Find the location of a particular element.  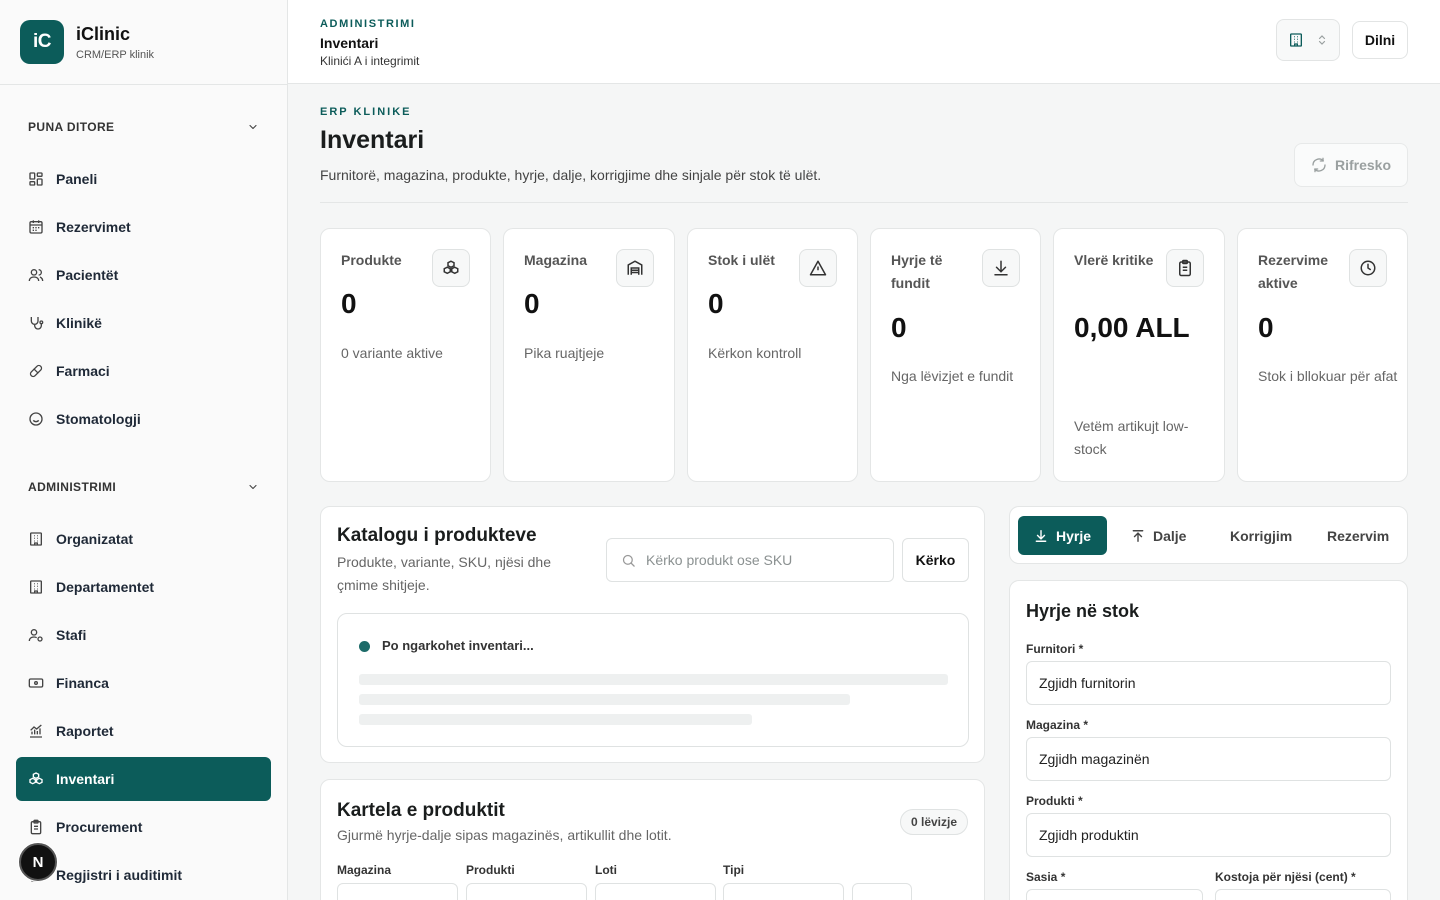

stat-note: Stok i bllokuar për afat is located at coordinates (1328, 376).